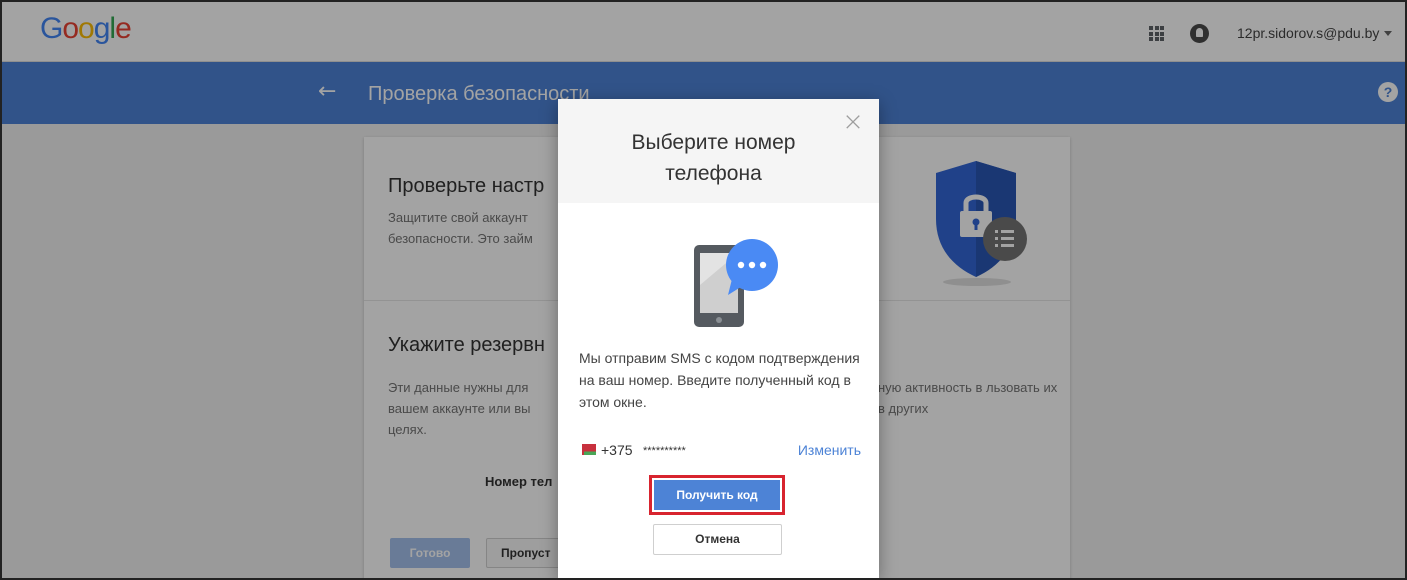 This screenshot has width=1407, height=580. Describe the element at coordinates (664, 451) in the screenshot. I see `phone-number-masked: **********` at that location.